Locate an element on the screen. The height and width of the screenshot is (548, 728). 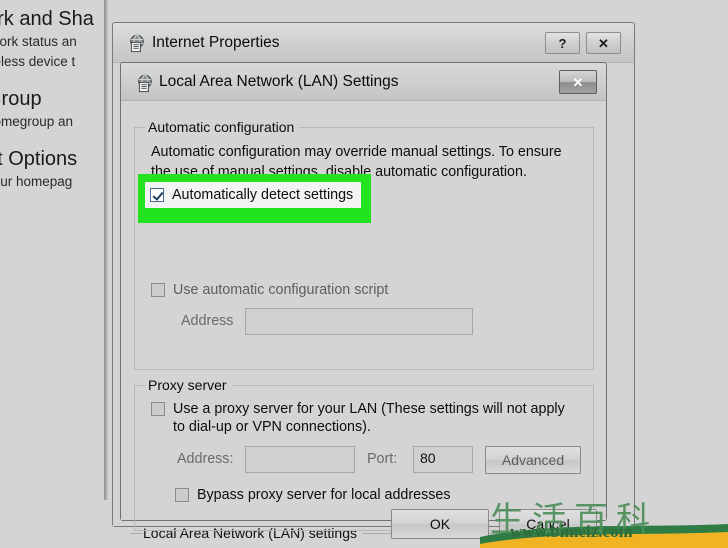
use-automatic-configuration-script-row: Use automatic configuration script is located at coordinates (269, 290).